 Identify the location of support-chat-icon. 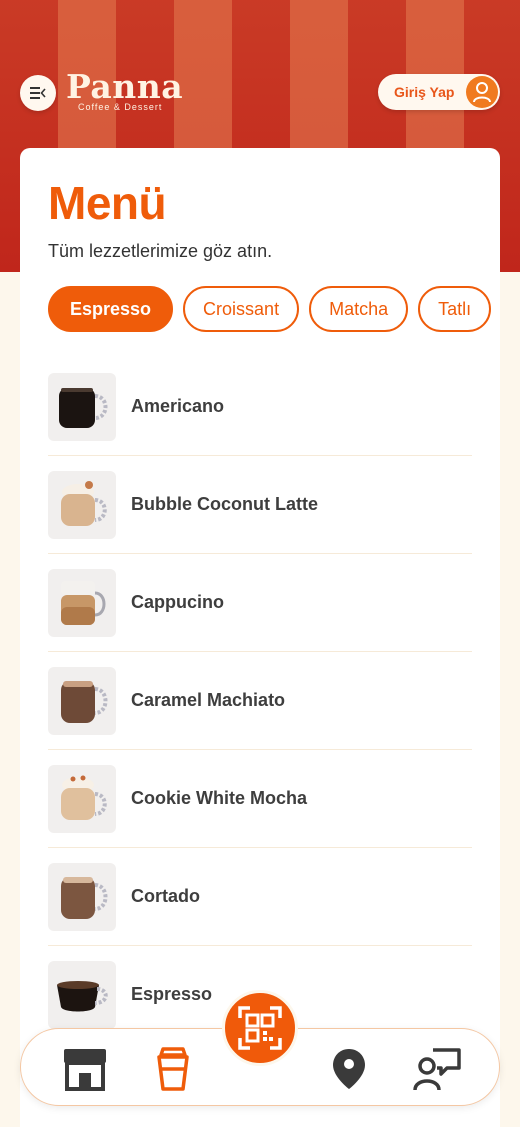
(437, 1069).